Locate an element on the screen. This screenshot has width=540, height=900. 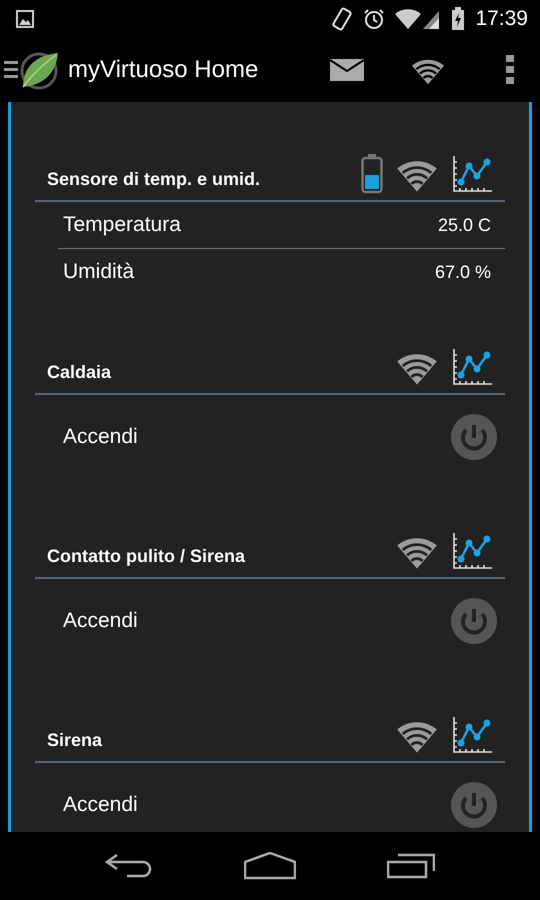
reading-label: Umidità is located at coordinates (99, 272).